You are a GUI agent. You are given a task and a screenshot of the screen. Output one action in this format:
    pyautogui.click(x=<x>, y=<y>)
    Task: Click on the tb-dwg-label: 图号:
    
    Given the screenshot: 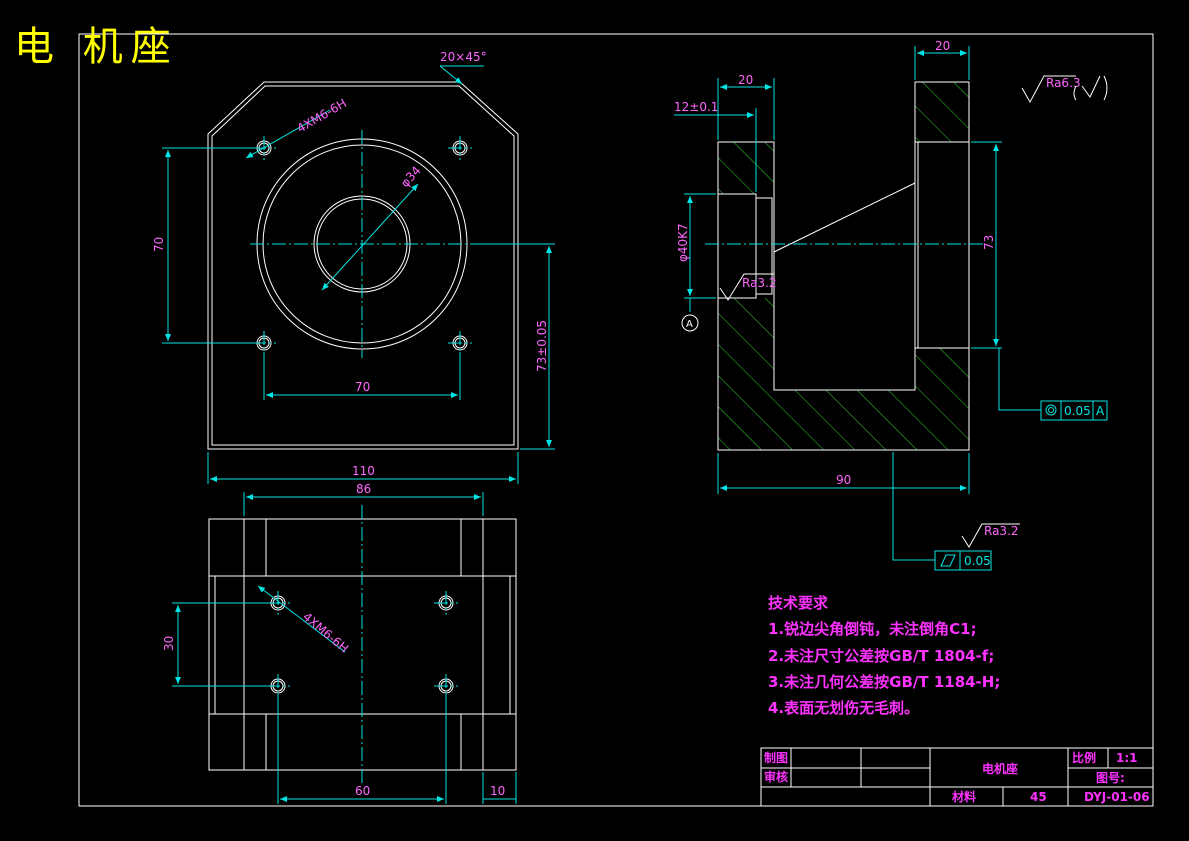 What is the action you would take?
    pyautogui.click(x=1110, y=777)
    